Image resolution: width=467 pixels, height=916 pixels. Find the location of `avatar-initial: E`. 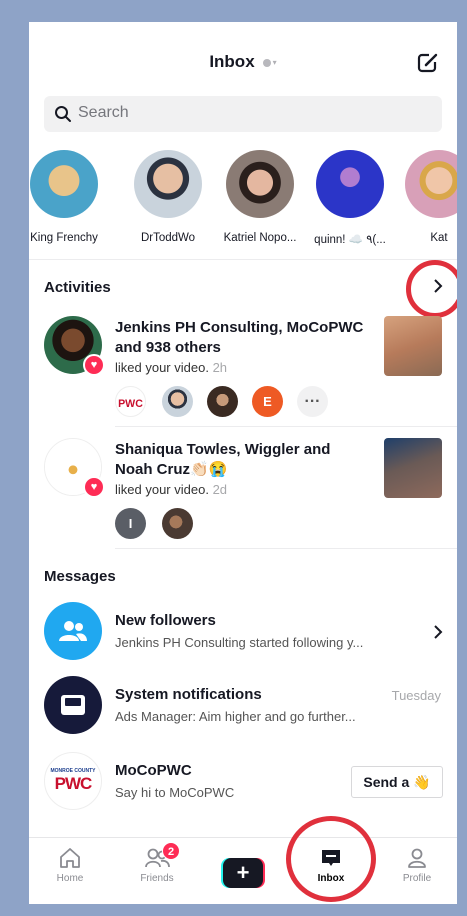

avatar-initial: E is located at coordinates (267, 401).